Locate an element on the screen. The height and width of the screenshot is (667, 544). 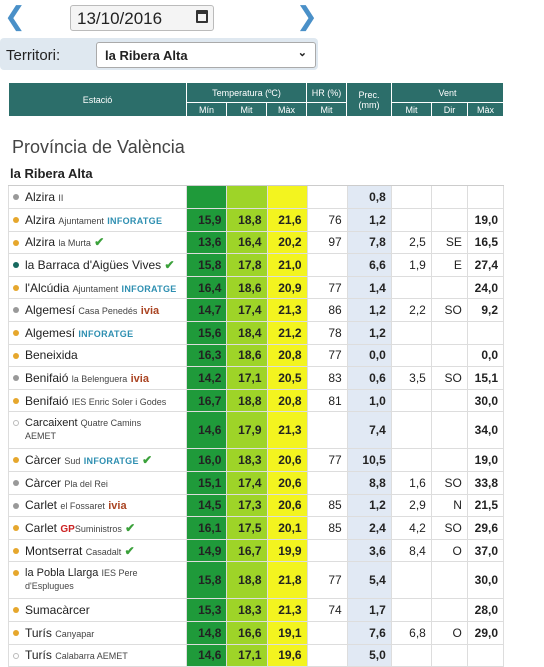
territory-select: la Ribera Alta ⌄ is located at coordinates (206, 55).